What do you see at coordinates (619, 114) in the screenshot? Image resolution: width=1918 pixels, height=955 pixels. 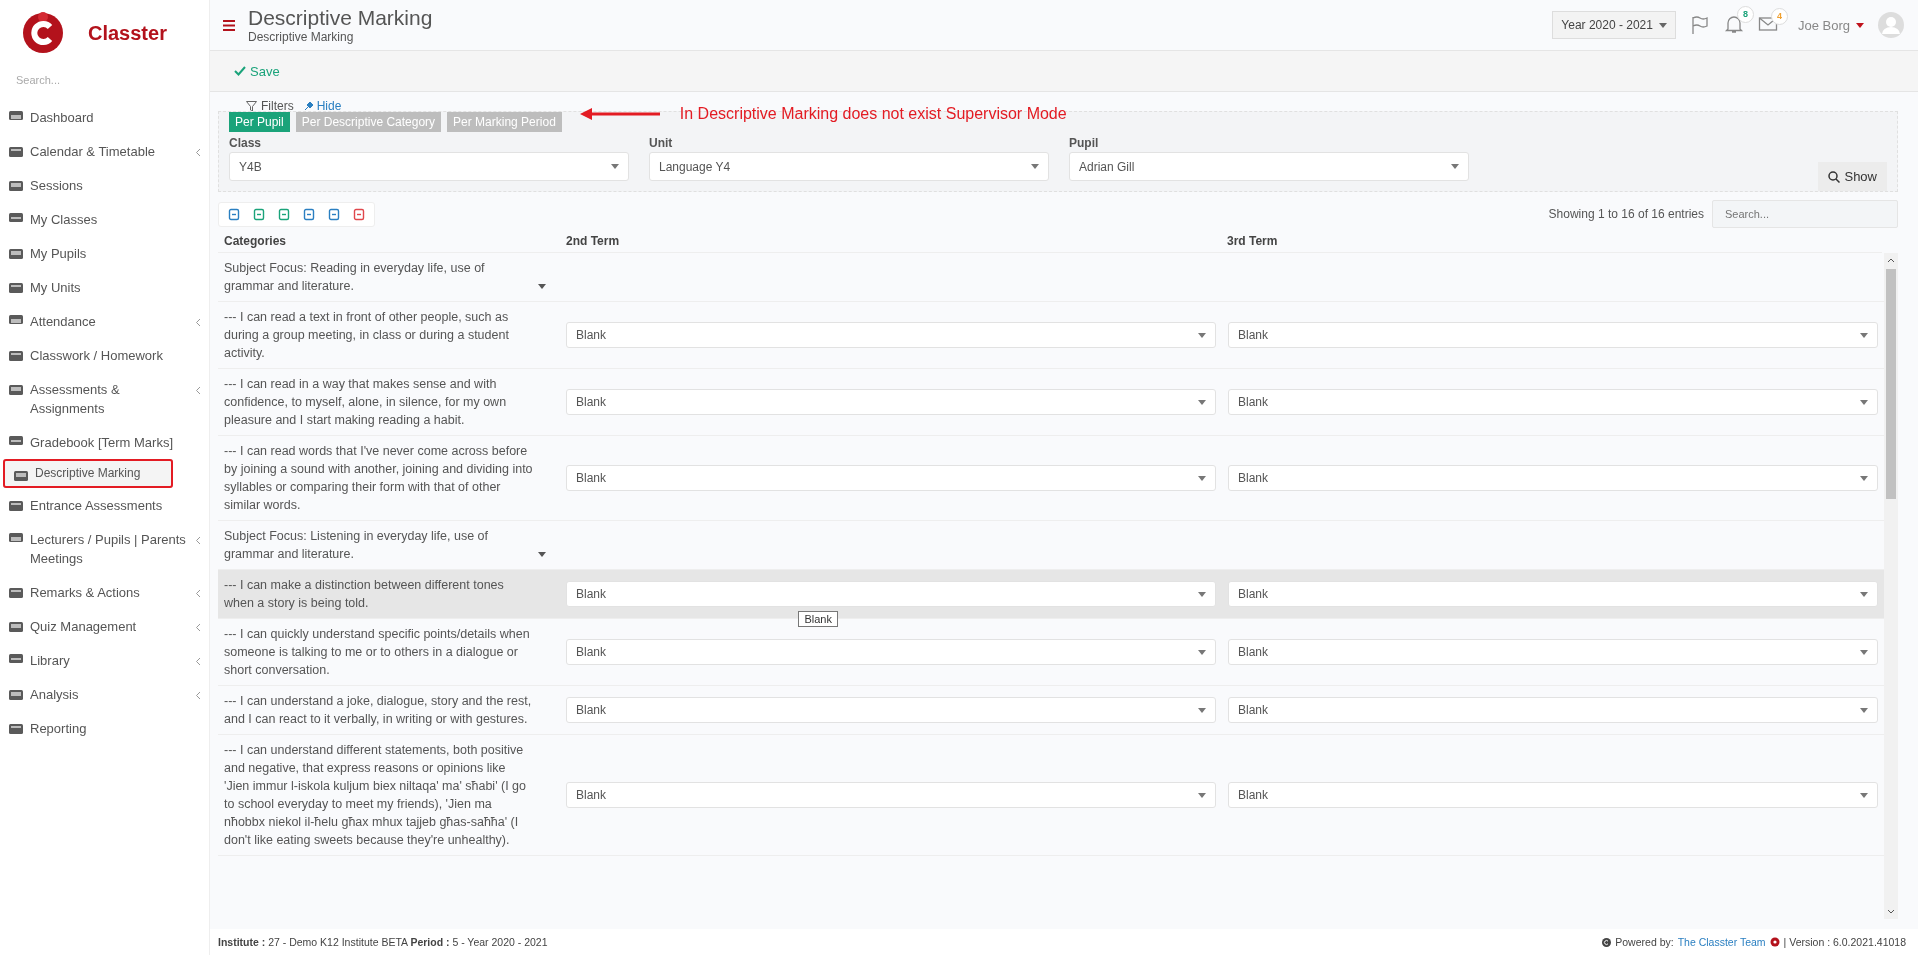 I see `arrow-icon` at bounding box center [619, 114].